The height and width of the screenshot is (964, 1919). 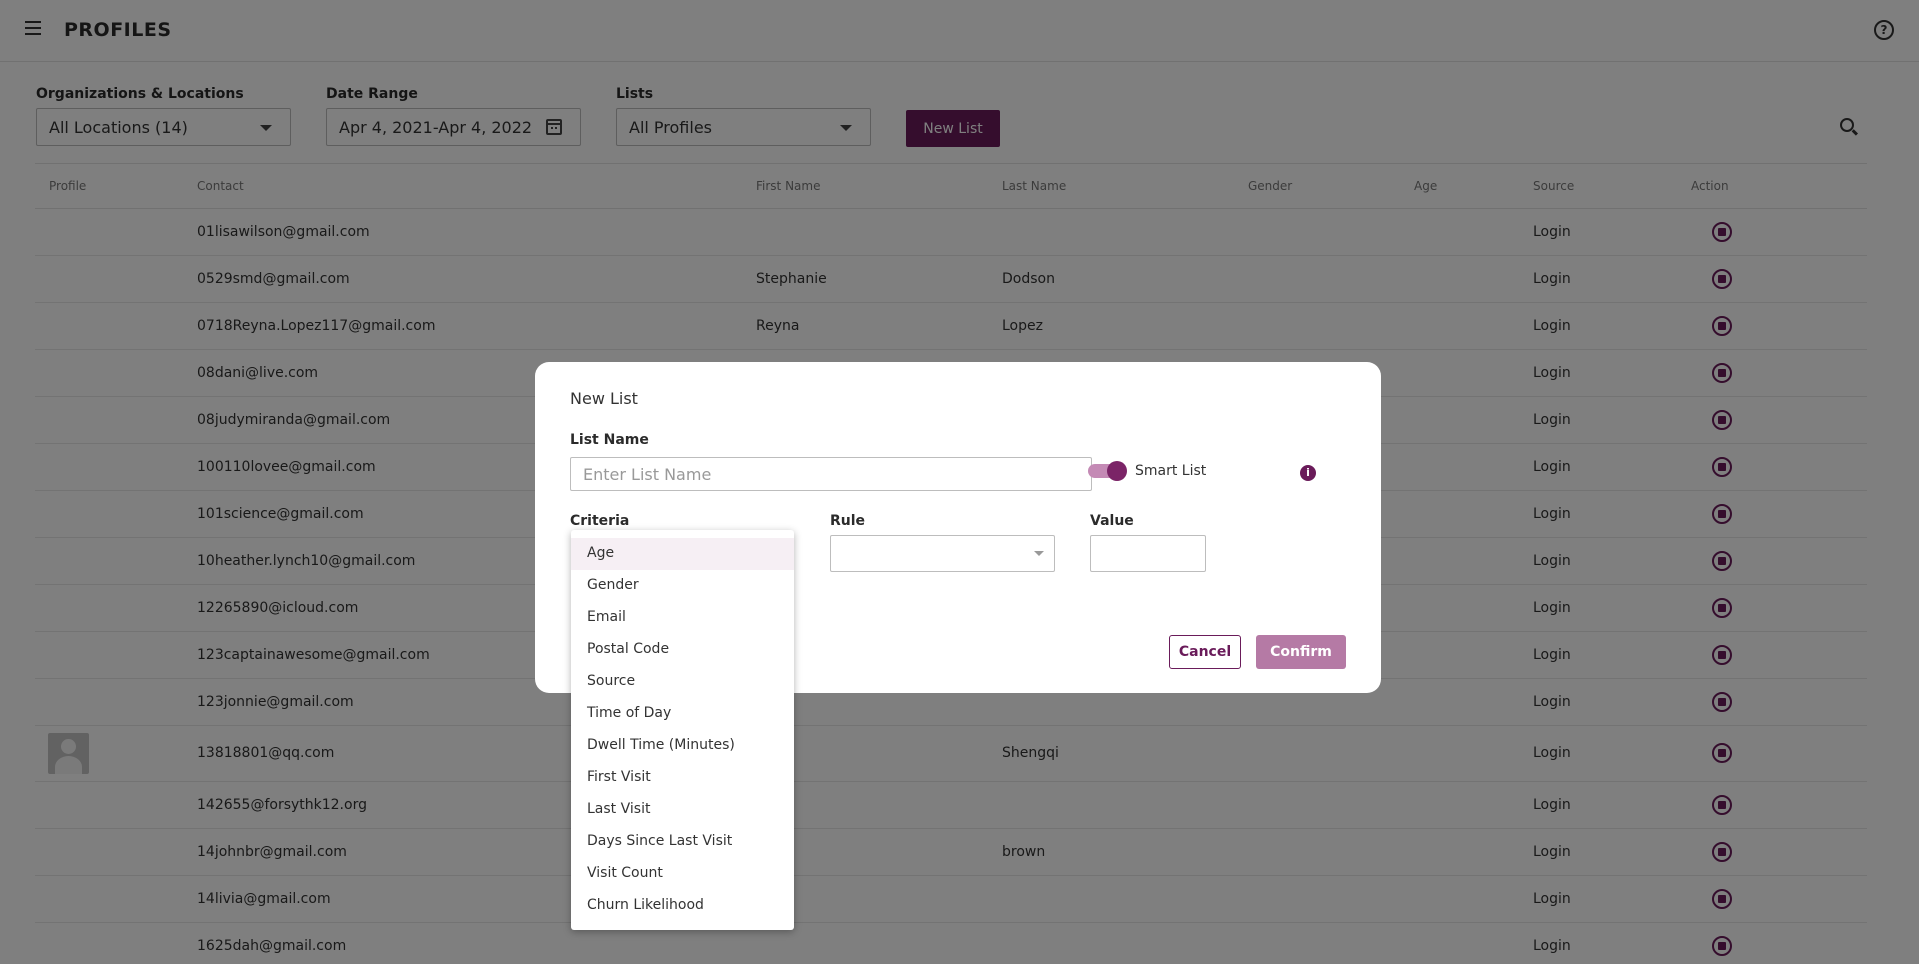 What do you see at coordinates (682, 906) in the screenshot?
I see `criteria-option: Churn Likelihood` at bounding box center [682, 906].